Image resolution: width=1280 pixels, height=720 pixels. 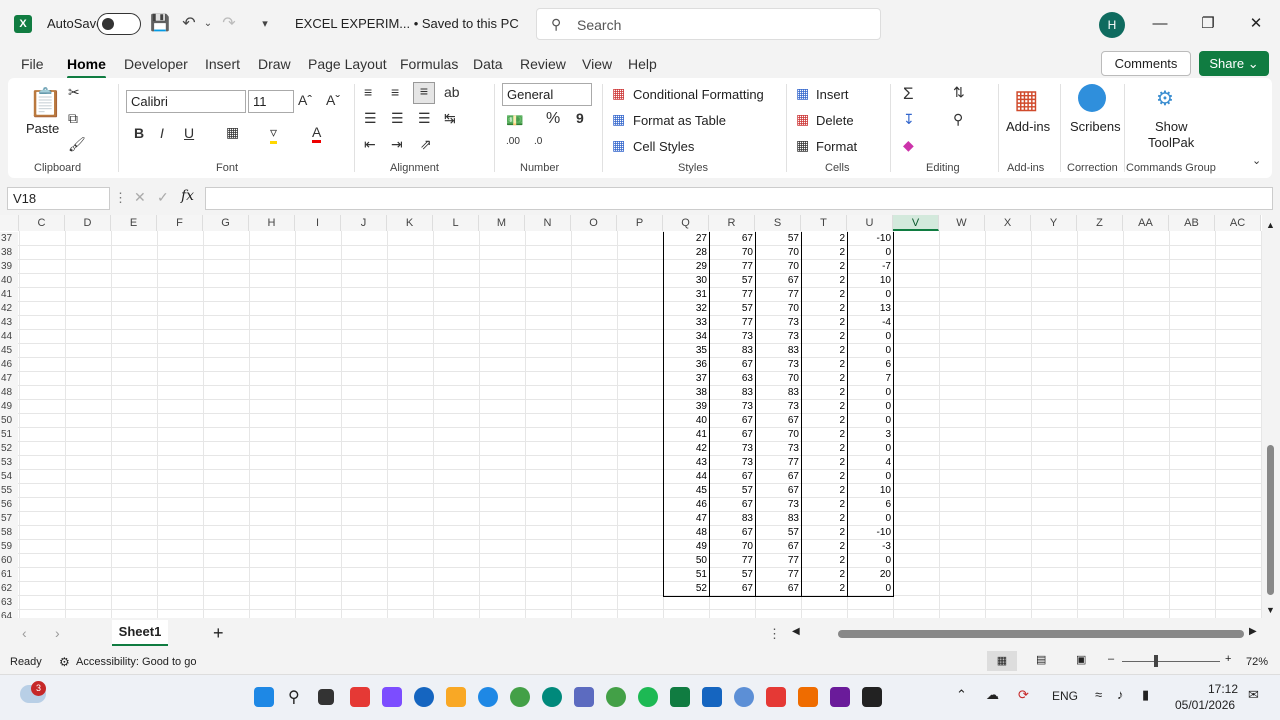 What do you see at coordinates (139, 133) in the screenshot?
I see `bold-icon: B` at bounding box center [139, 133].